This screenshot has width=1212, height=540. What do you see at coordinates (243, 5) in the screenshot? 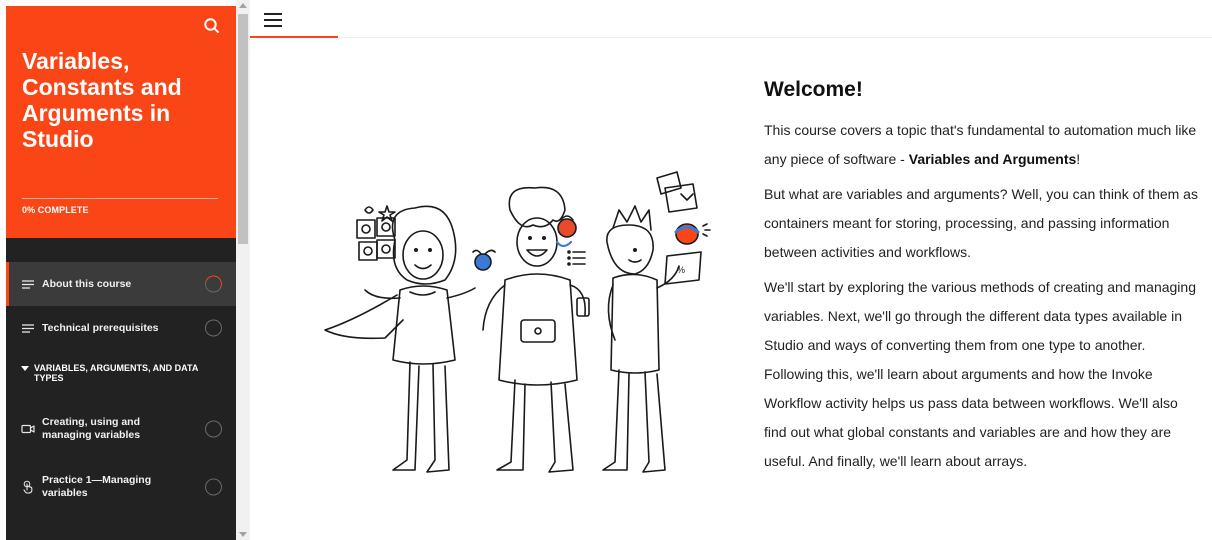
I see `scroll-up-arrow-icon` at bounding box center [243, 5].